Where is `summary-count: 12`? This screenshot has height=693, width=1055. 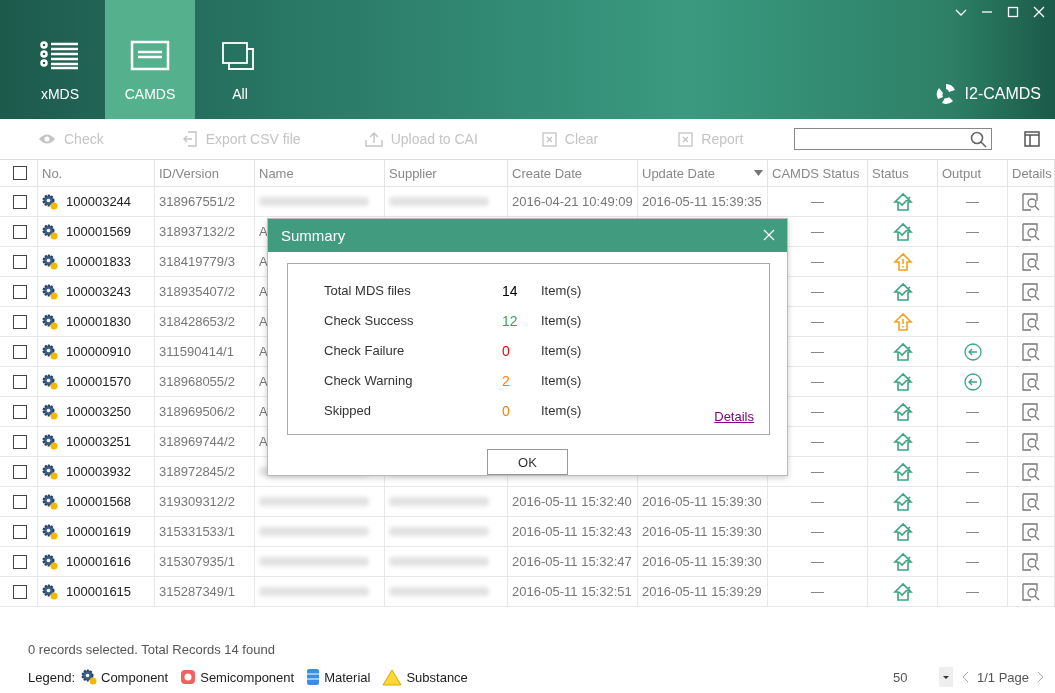 summary-count: 12 is located at coordinates (510, 320).